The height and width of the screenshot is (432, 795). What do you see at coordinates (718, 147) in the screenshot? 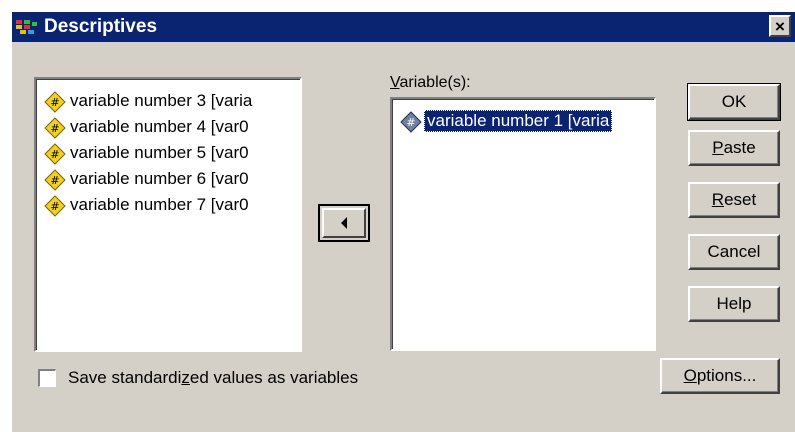
I see `paste-mnemonic: P` at bounding box center [718, 147].